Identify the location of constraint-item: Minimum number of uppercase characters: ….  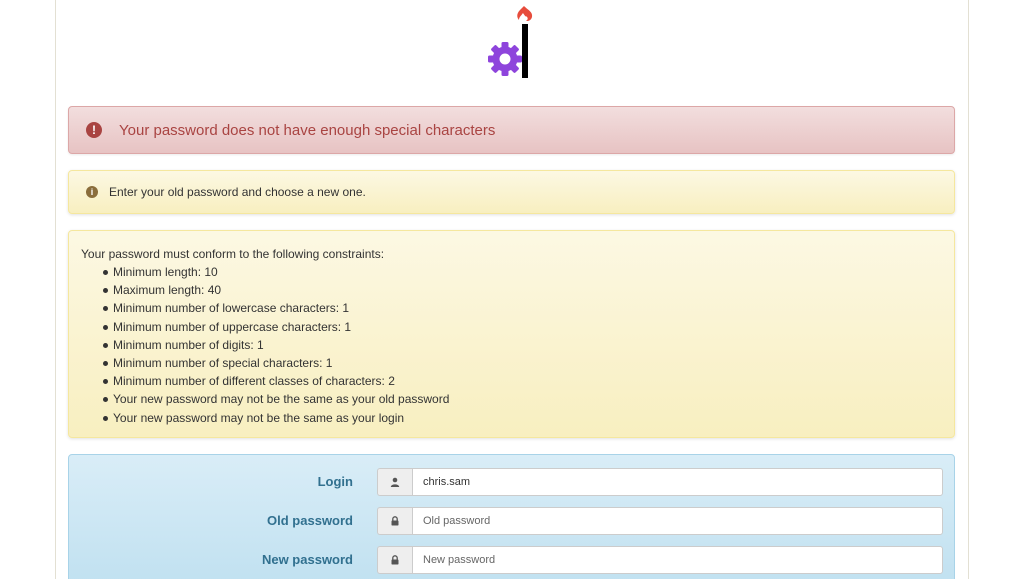
(517, 327).